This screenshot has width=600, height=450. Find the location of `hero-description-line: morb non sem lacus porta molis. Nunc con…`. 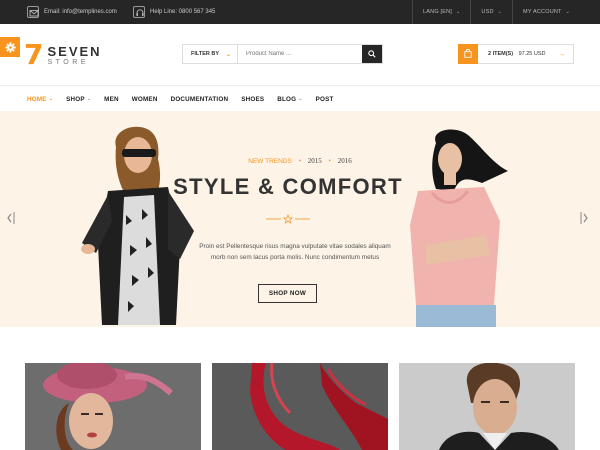

hero-description-line: morb non sem lacus porta molis. Nunc con… is located at coordinates (295, 257).